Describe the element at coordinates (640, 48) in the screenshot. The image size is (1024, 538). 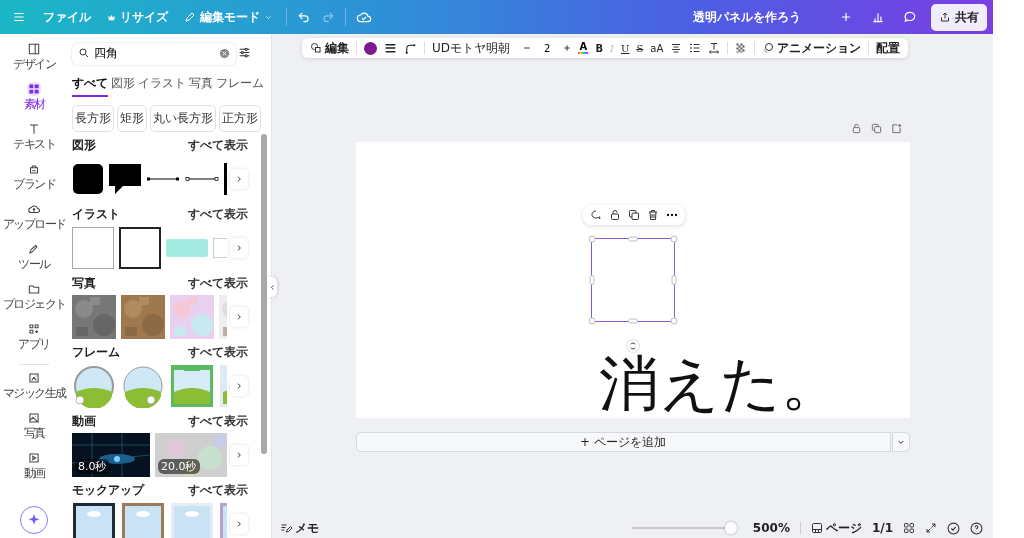
I see `format-button: S` at that location.